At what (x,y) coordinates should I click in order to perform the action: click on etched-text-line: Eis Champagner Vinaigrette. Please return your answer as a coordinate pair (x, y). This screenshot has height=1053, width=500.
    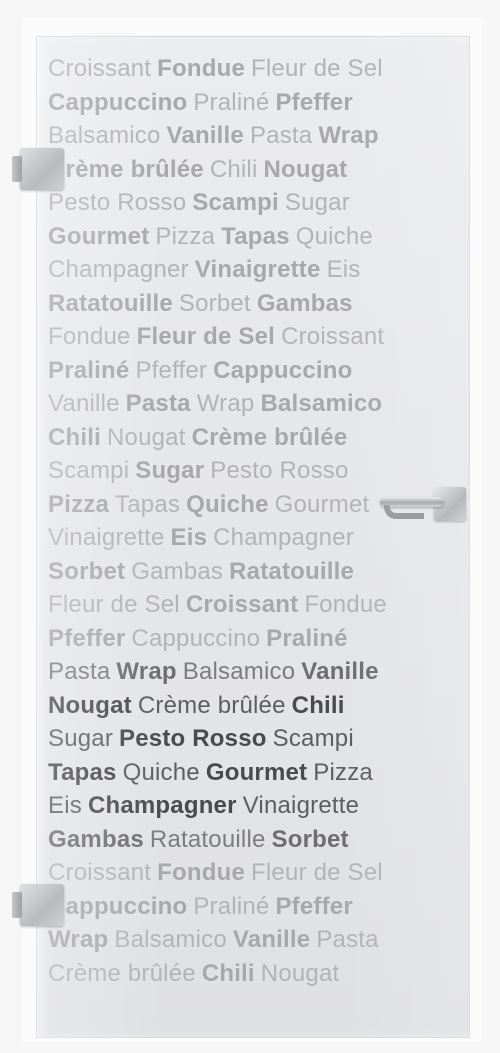
    Looking at the image, I should click on (253, 806).